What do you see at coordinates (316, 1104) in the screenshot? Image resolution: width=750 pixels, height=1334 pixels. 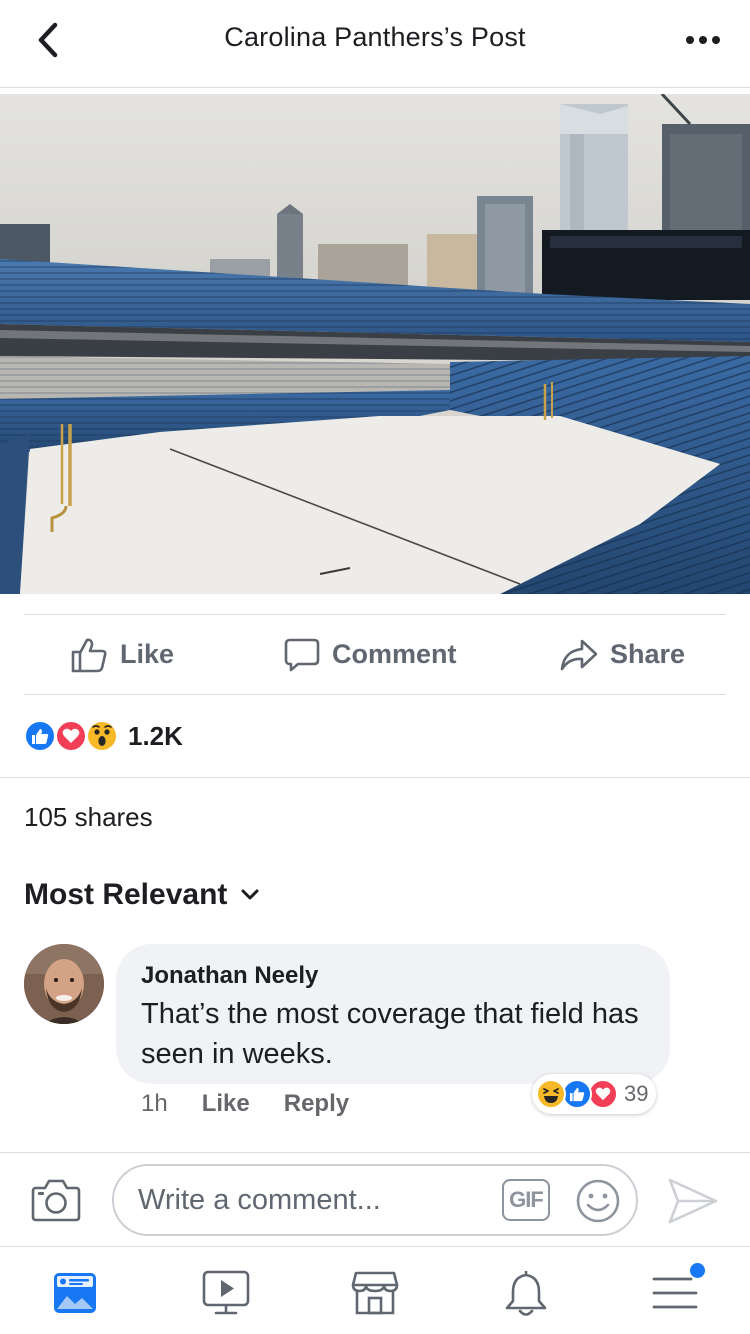 I see `comment-reply-link: Reply` at bounding box center [316, 1104].